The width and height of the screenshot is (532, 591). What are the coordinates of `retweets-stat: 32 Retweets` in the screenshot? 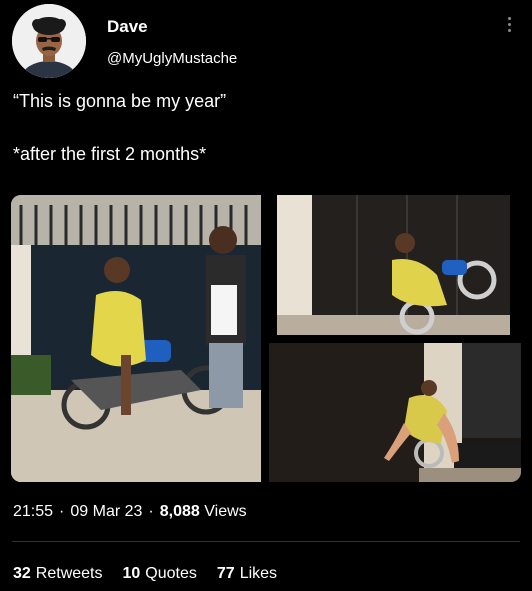 It's located at (58, 574).